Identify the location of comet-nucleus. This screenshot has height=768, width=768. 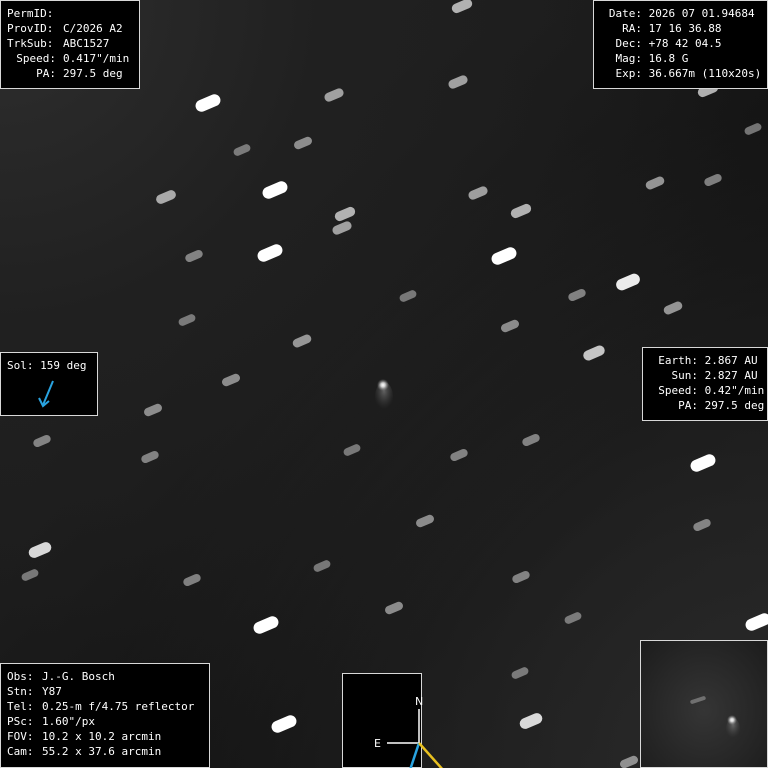
(383, 385).